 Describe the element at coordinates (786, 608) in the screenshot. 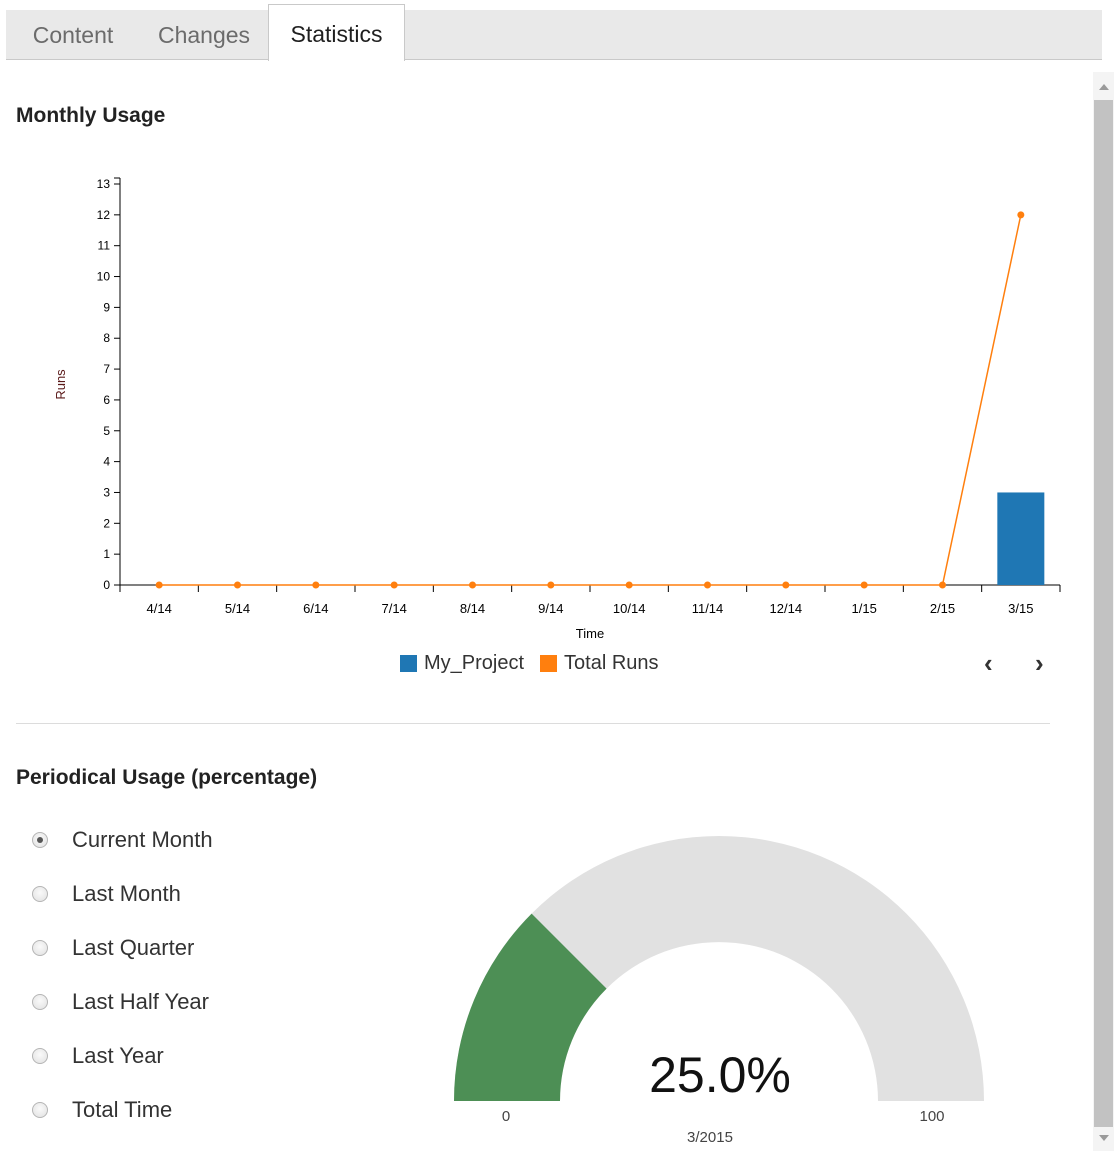

I see `x-tick-label: 12/14` at that location.